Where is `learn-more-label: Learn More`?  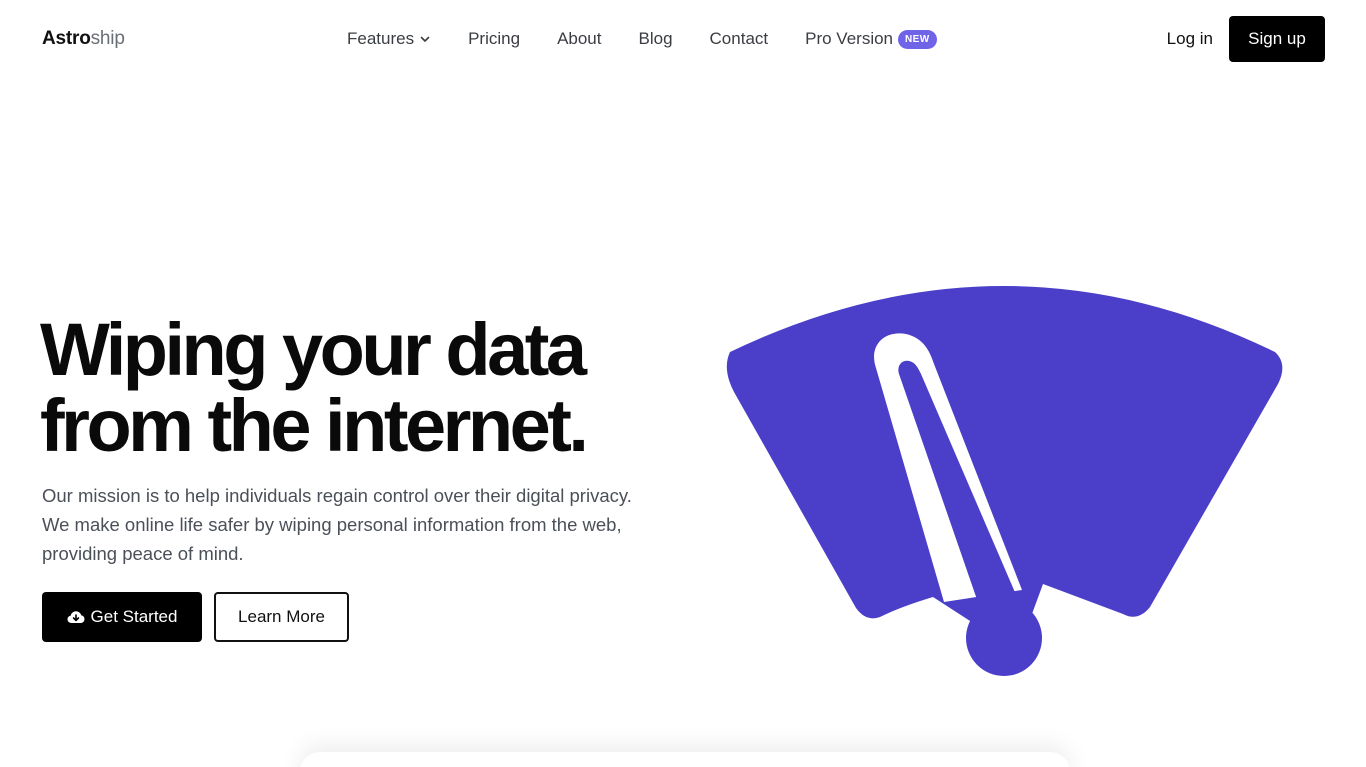
learn-more-label: Learn More is located at coordinates (281, 616).